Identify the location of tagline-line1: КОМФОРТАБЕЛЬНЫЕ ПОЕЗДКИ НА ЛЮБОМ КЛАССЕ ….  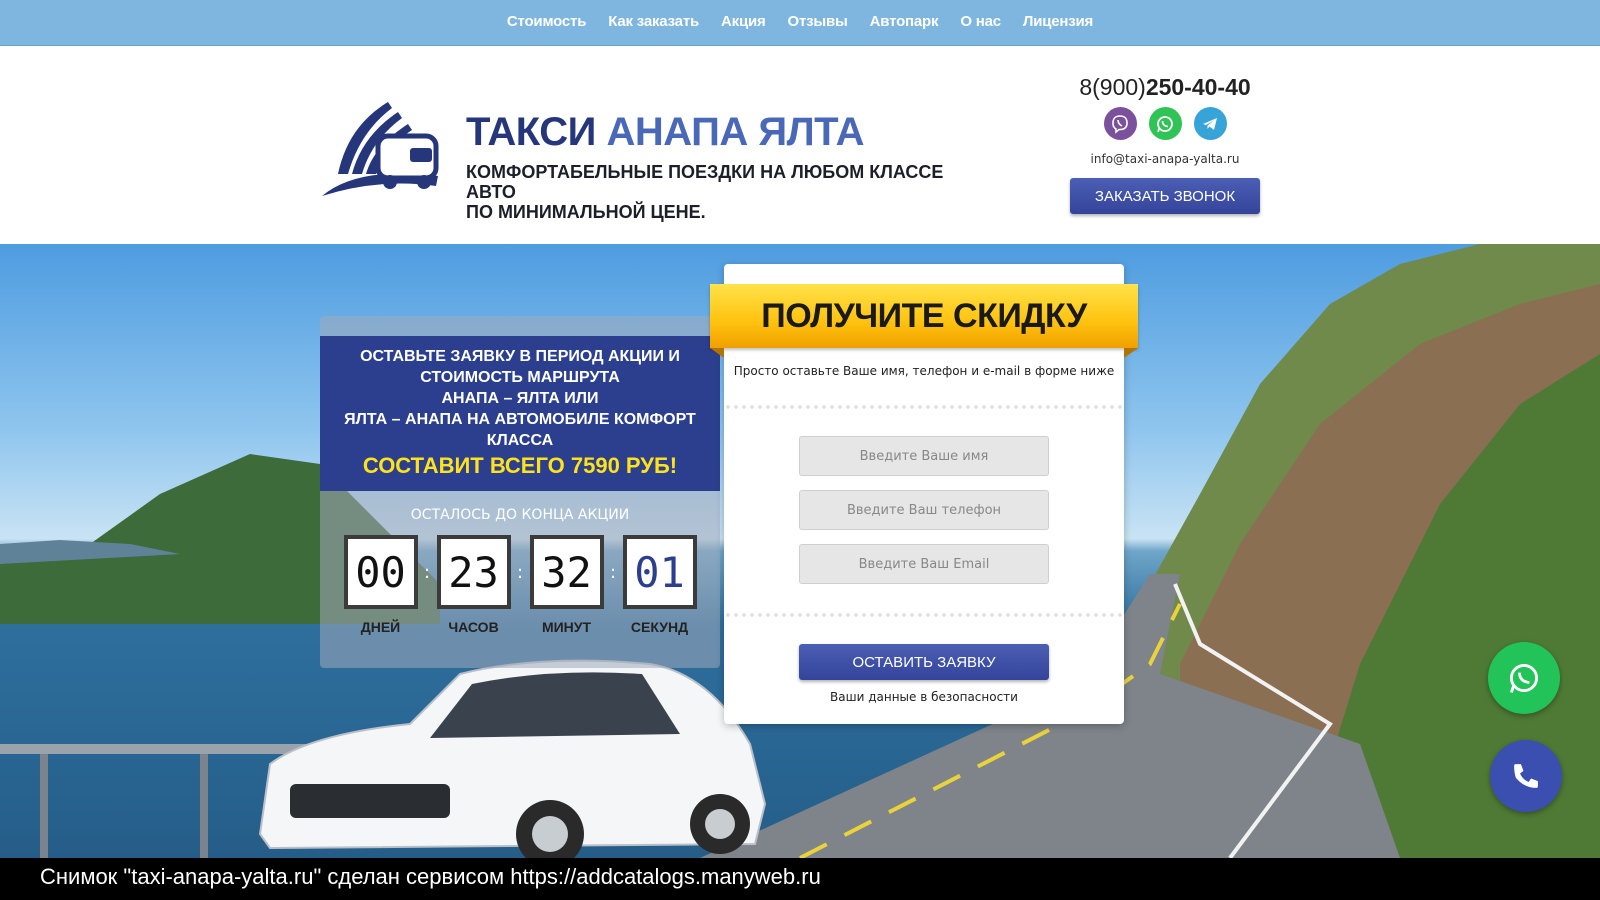
(705, 182).